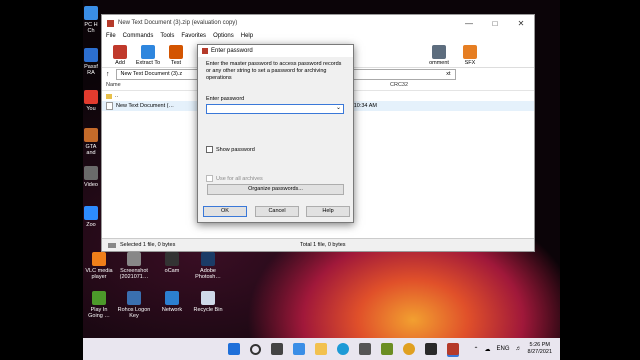 The image size is (640, 360). What do you see at coordinates (495, 23) in the screenshot?
I see `maximize-icon: □` at bounding box center [495, 23].